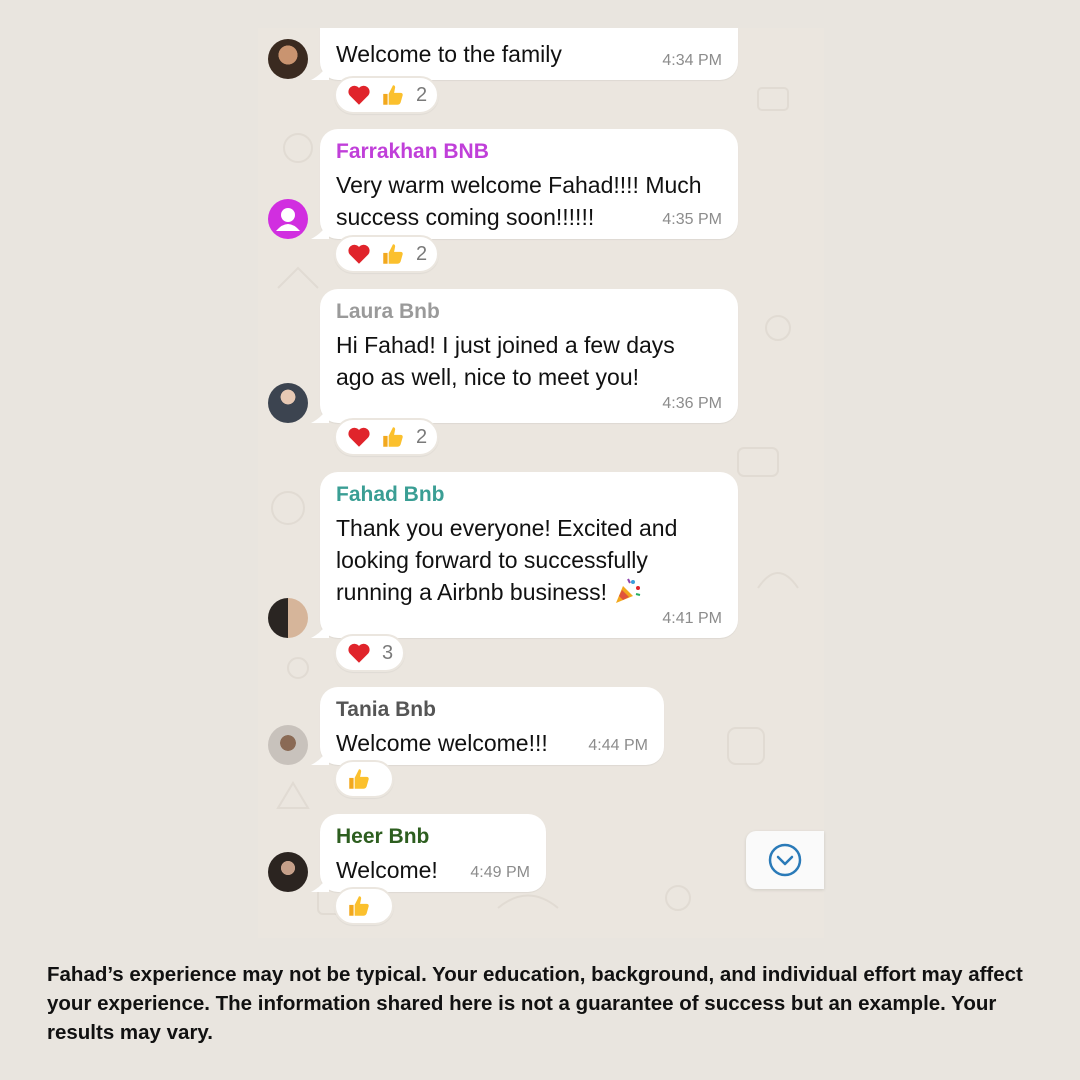 The height and width of the screenshot is (1080, 1080). I want to click on scroll-to-bottom-button, so click(785, 860).